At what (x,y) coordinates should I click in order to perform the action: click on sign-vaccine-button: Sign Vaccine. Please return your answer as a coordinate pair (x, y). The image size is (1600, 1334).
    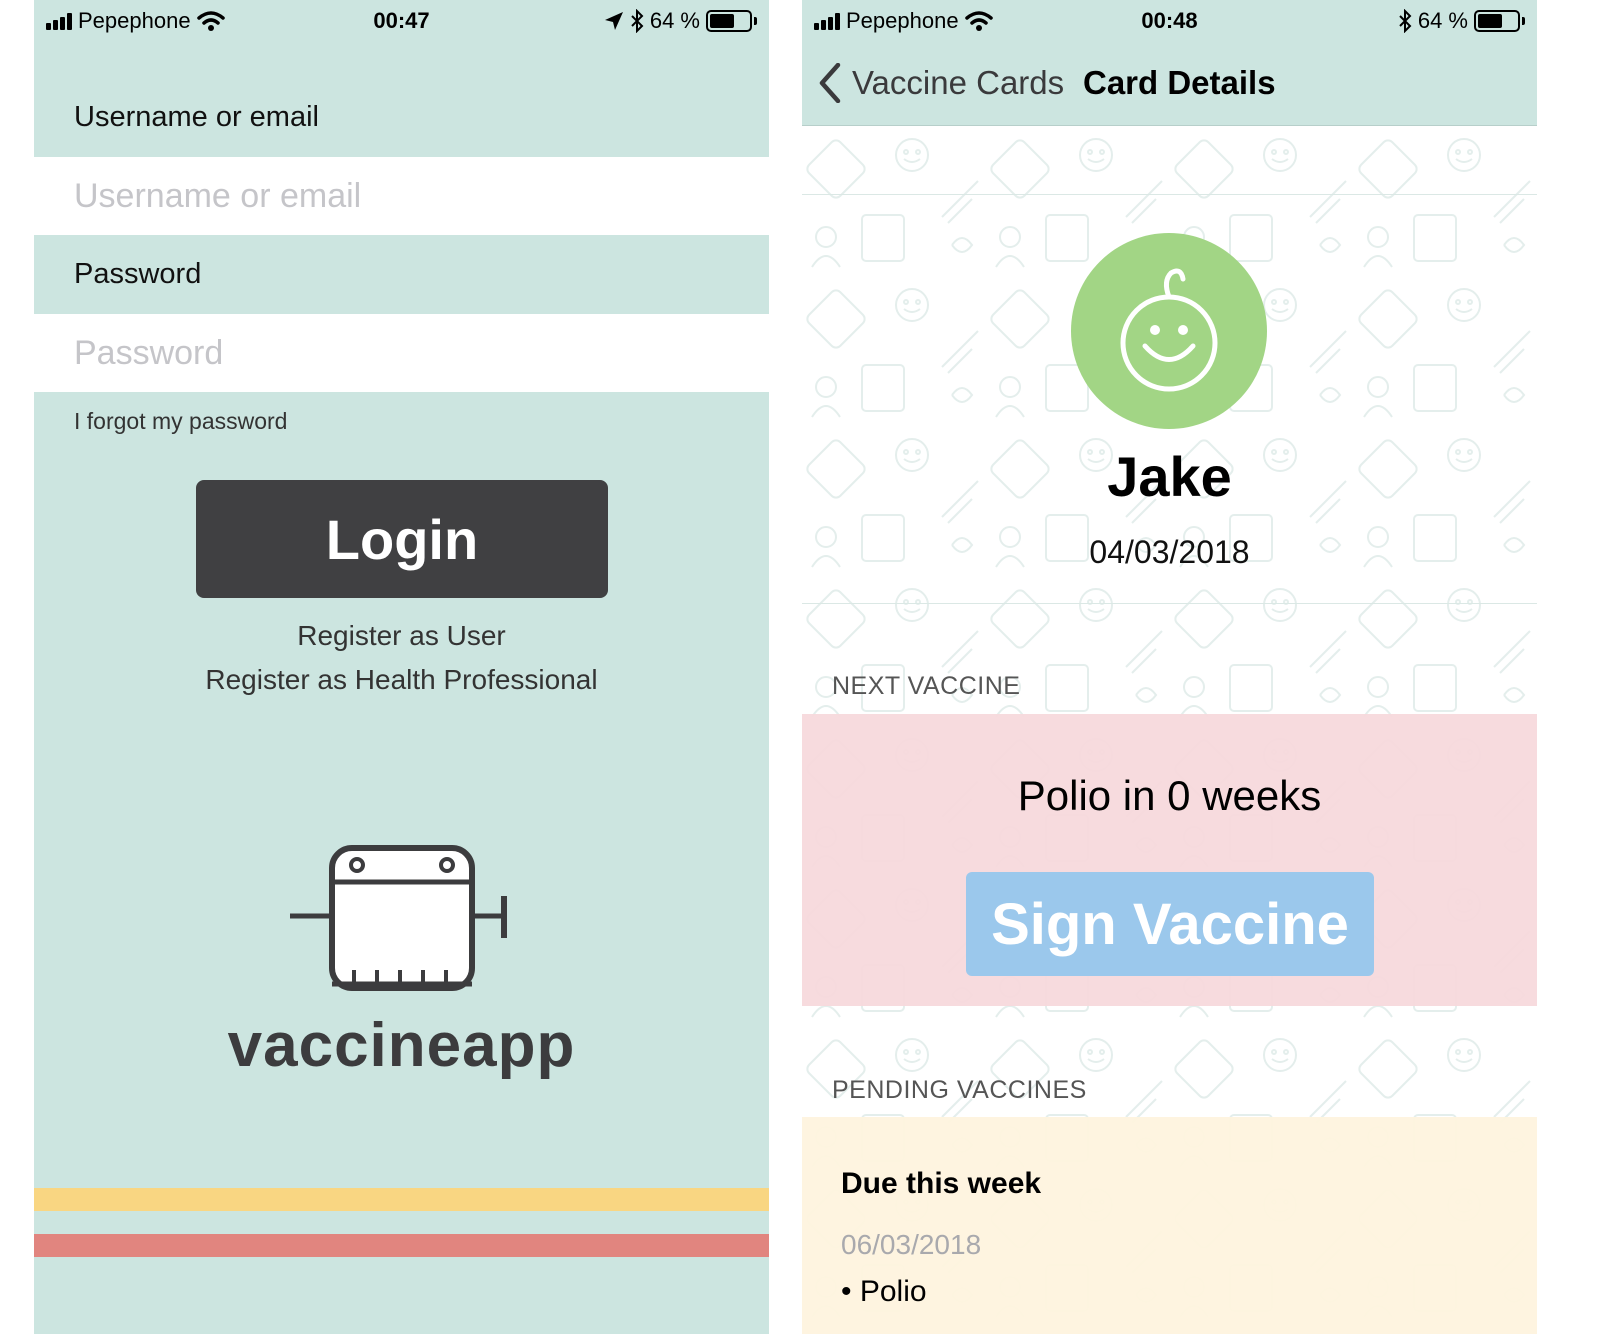
    Looking at the image, I should click on (1170, 924).